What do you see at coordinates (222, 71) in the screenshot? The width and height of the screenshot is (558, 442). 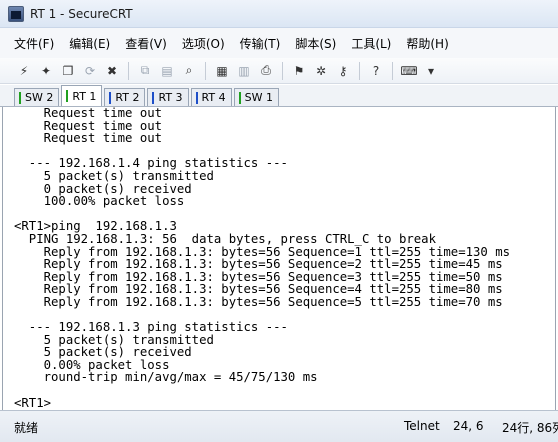 I see `print-setup-icon: ▦` at bounding box center [222, 71].